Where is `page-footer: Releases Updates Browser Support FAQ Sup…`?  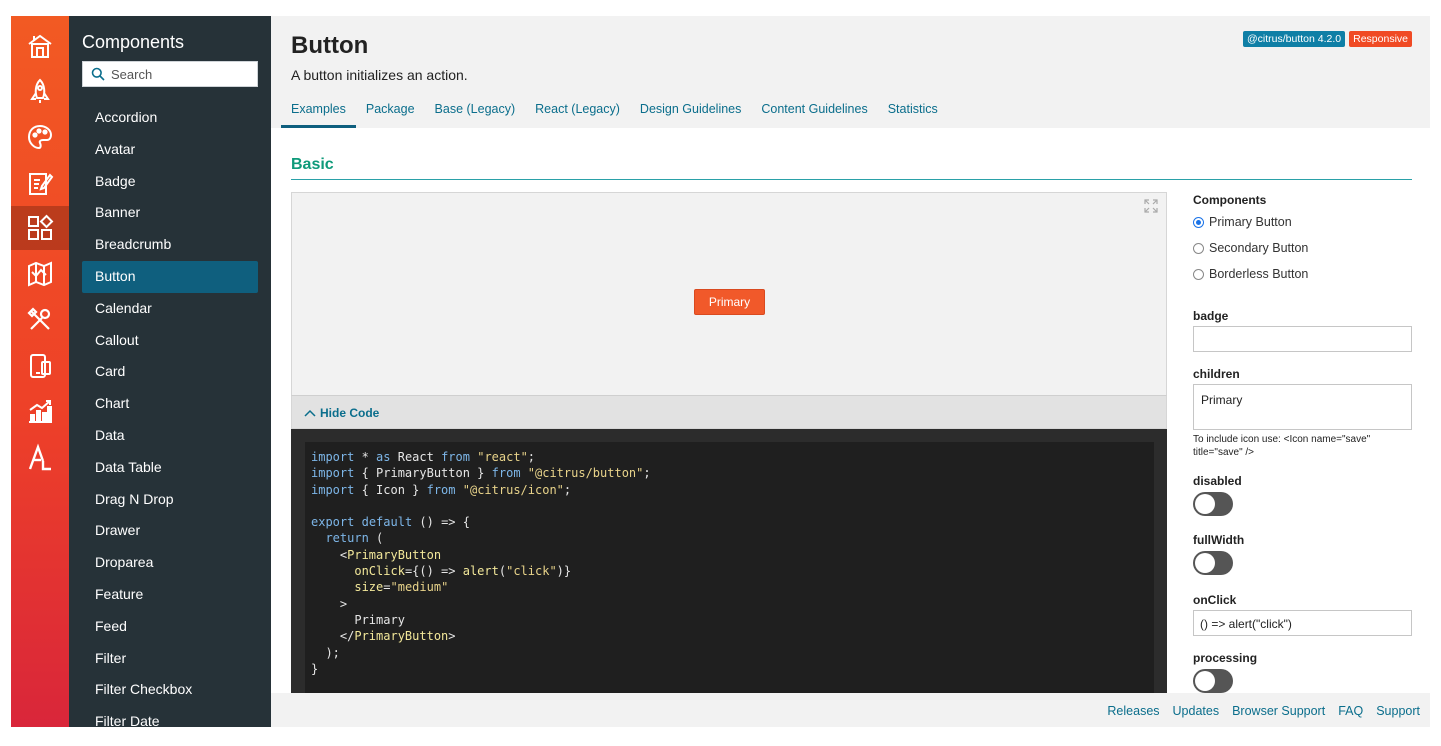
page-footer: Releases Updates Browser Support FAQ Sup… is located at coordinates (850, 710).